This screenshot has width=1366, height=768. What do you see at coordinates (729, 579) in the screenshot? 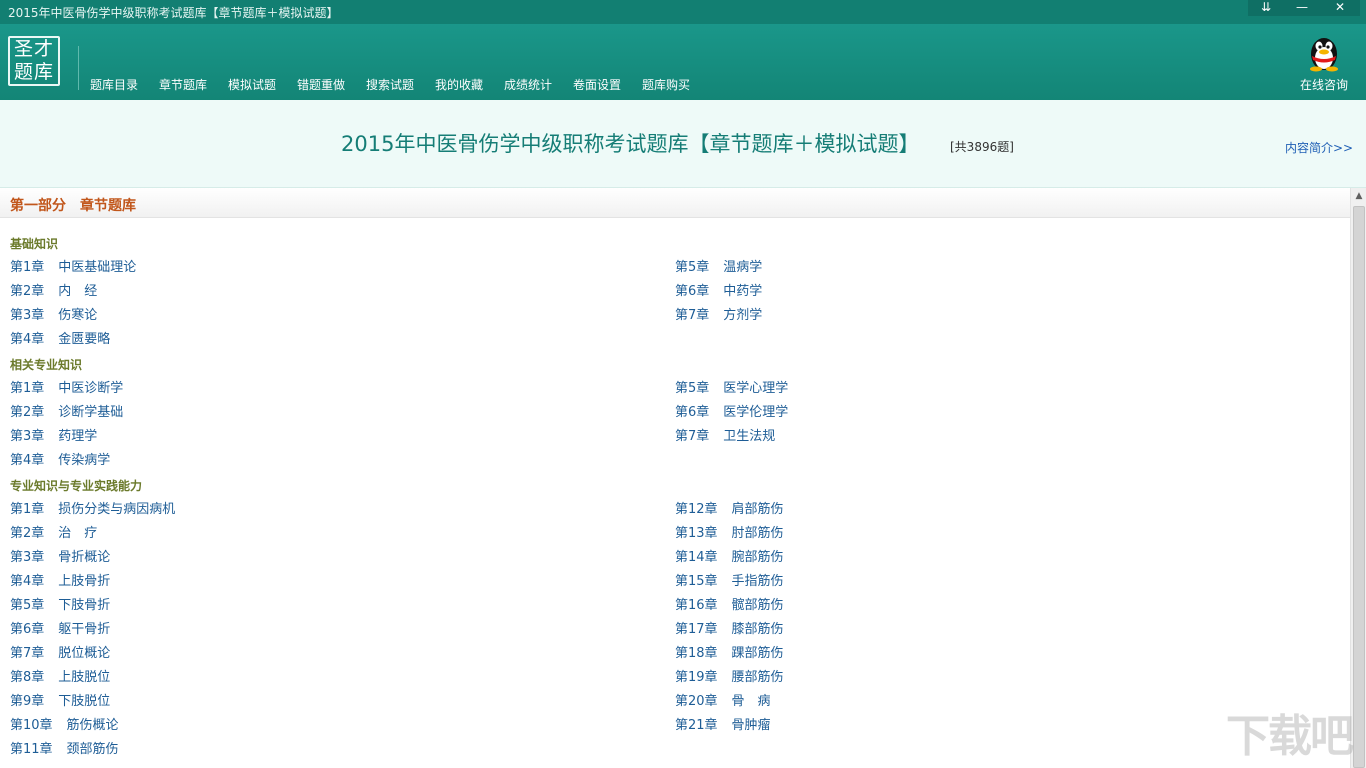
I see `chapter-link: 第15章 手指筋伤` at bounding box center [729, 579].